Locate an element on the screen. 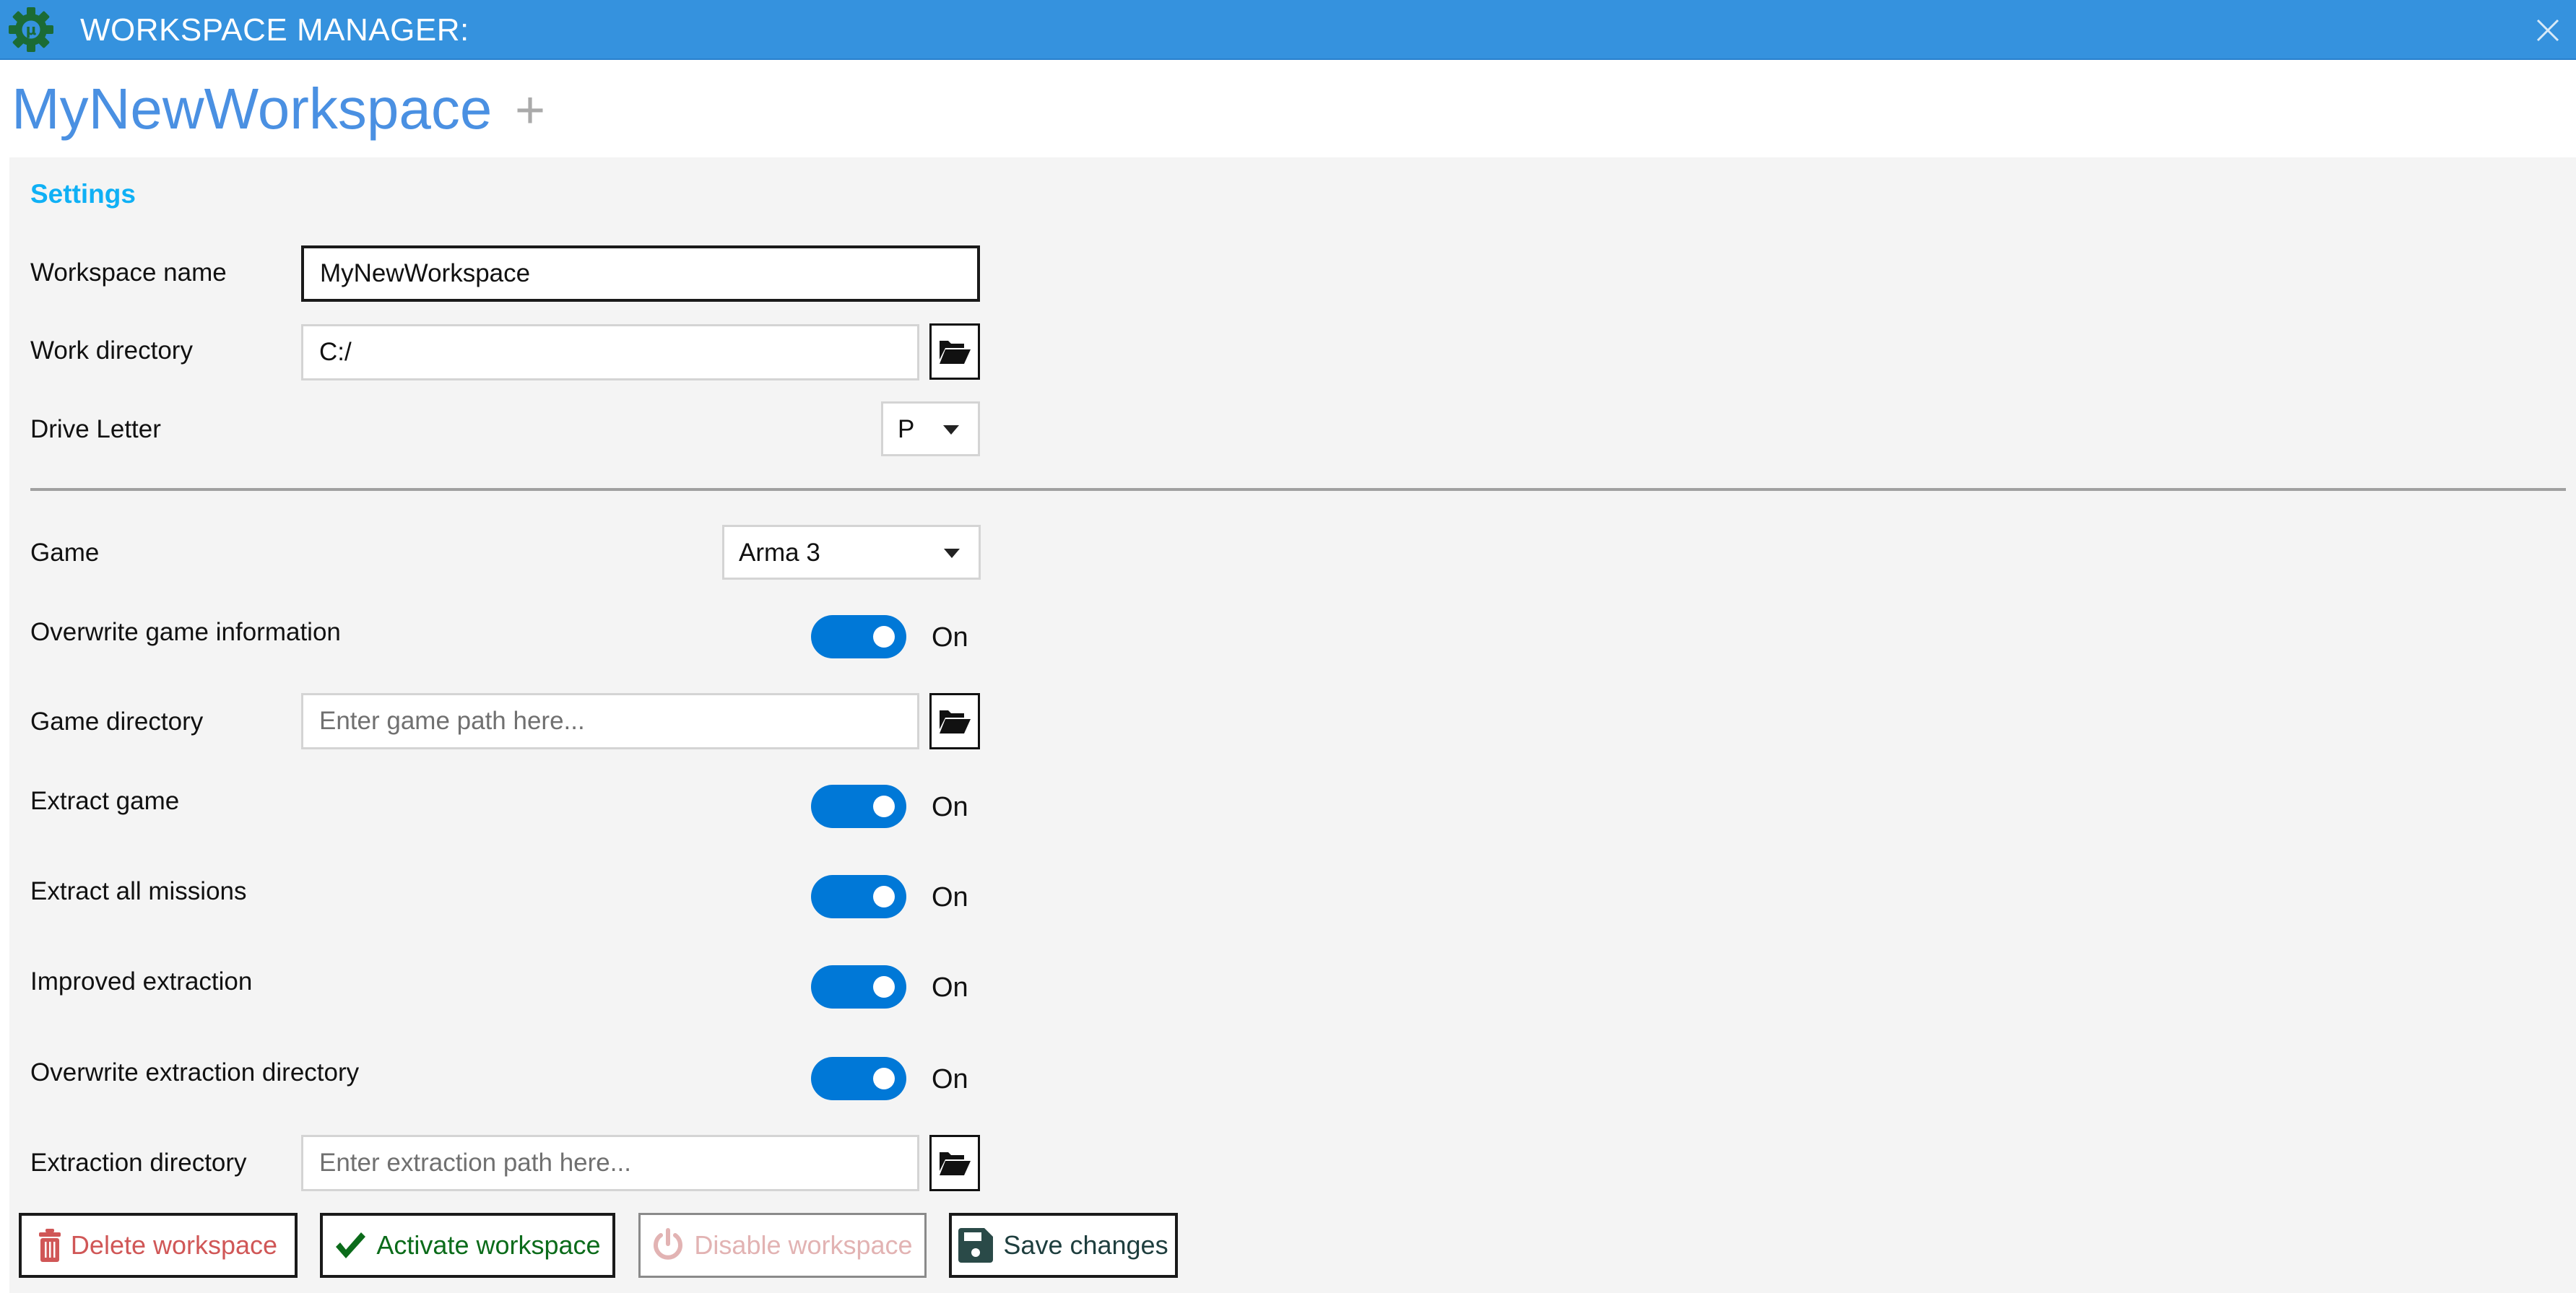 The image size is (2576, 1293). tab-workspace: MyNewWorkspace is located at coordinates (252, 109).